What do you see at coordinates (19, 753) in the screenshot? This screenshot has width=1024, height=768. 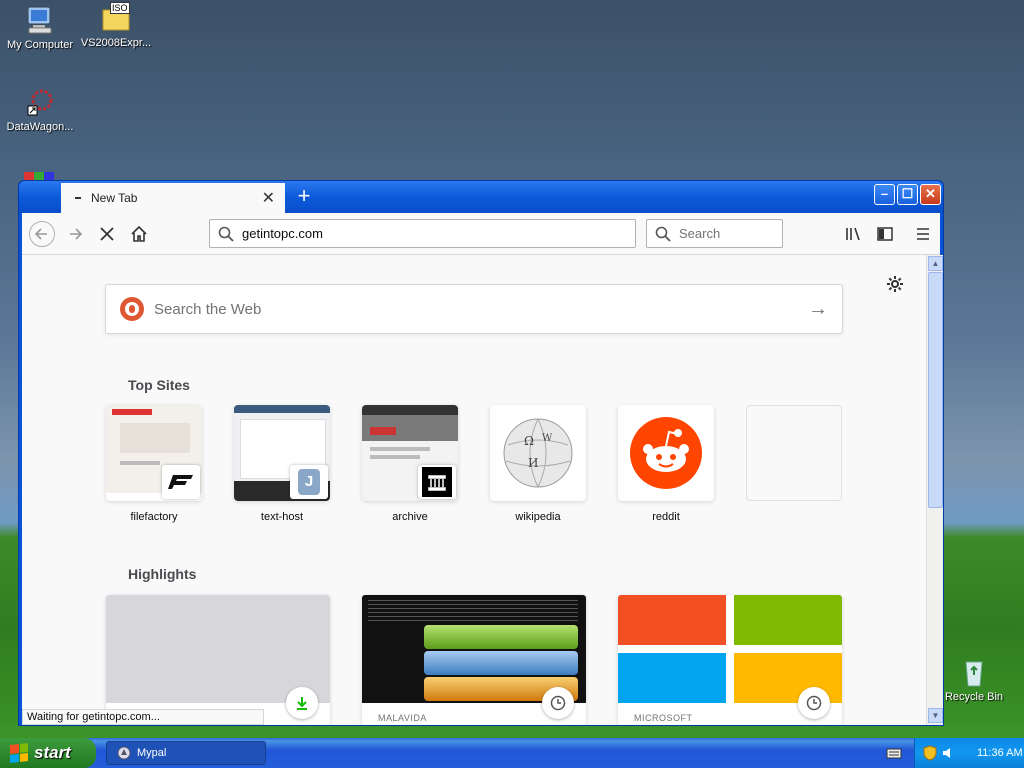 I see `windows-logo-icon` at bounding box center [19, 753].